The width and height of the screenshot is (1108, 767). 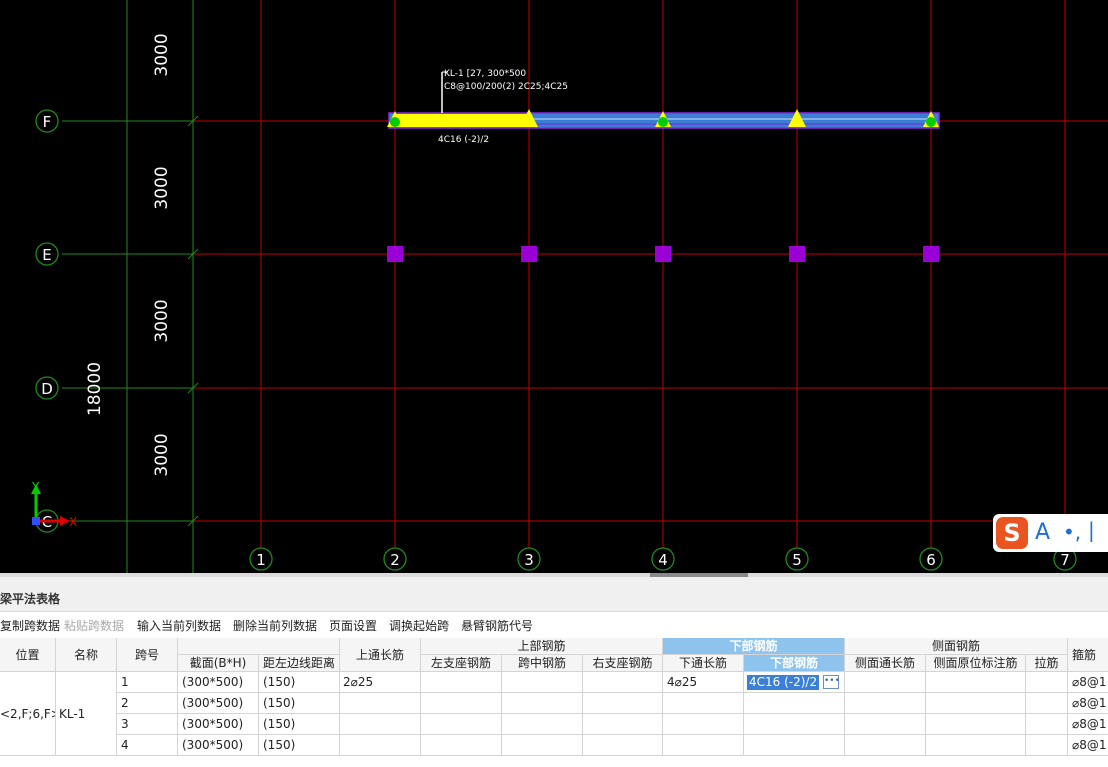 I want to click on ime-toolbar: S A •, |, so click(x=1050, y=533).